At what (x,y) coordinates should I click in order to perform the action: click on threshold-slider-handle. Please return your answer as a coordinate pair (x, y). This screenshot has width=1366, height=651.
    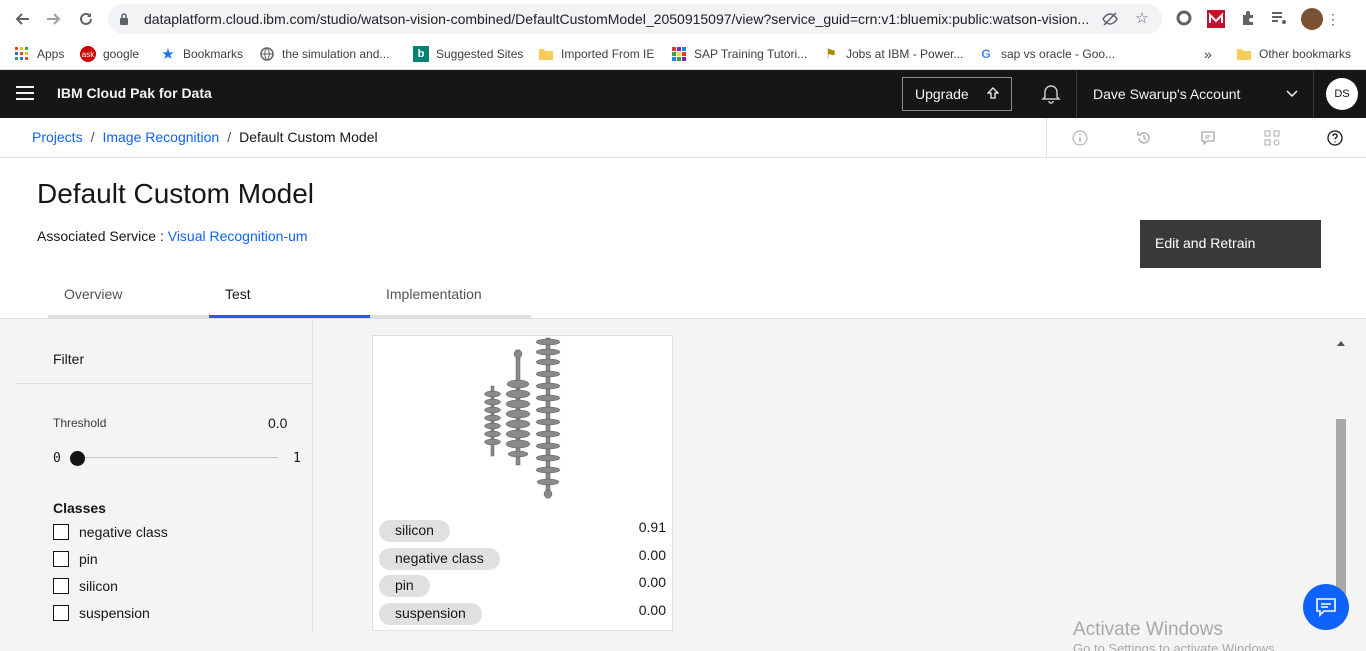
    Looking at the image, I should click on (77, 458).